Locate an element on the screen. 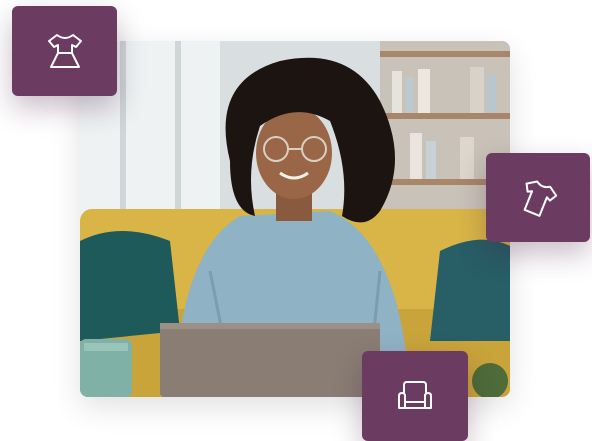  tshirt-category-tile is located at coordinates (538, 197).